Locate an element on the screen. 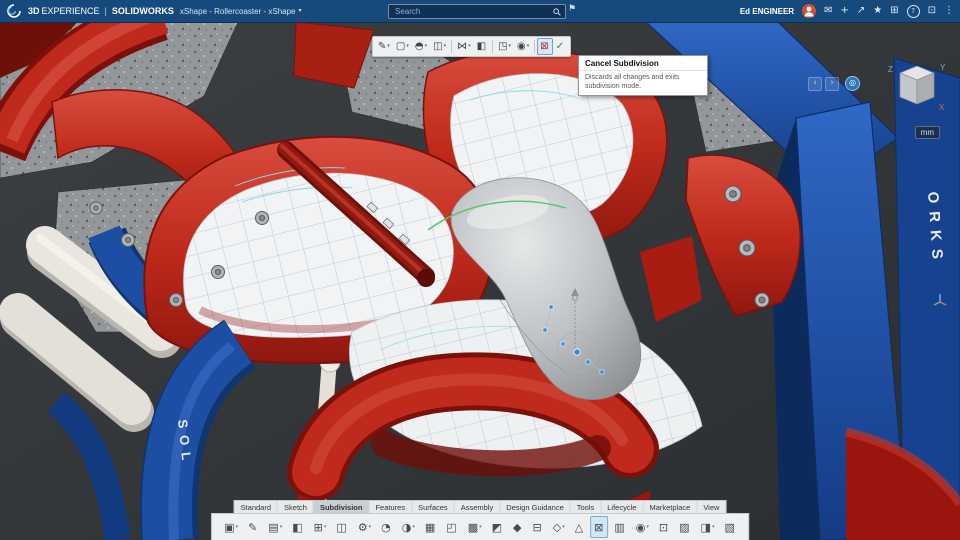 This screenshot has width=960, height=540. open-share-icon: ↗ is located at coordinates (861, 11).